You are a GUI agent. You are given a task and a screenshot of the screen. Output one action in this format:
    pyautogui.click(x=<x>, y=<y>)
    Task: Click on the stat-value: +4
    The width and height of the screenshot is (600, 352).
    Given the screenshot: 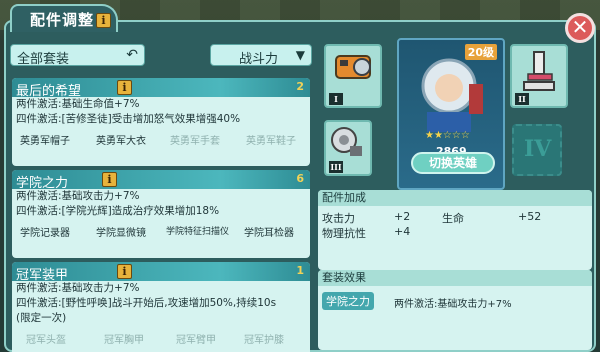 What is the action you would take?
    pyautogui.click(x=402, y=231)
    